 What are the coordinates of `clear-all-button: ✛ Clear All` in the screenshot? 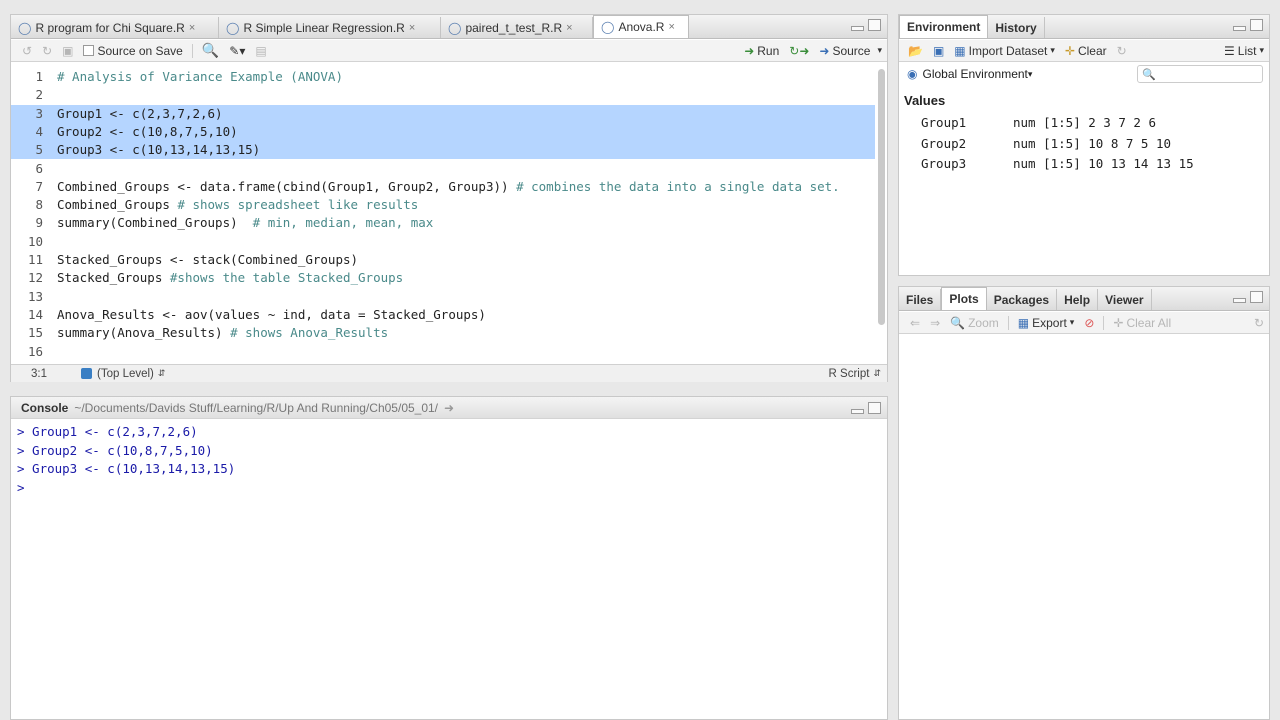 It's located at (1142, 323).